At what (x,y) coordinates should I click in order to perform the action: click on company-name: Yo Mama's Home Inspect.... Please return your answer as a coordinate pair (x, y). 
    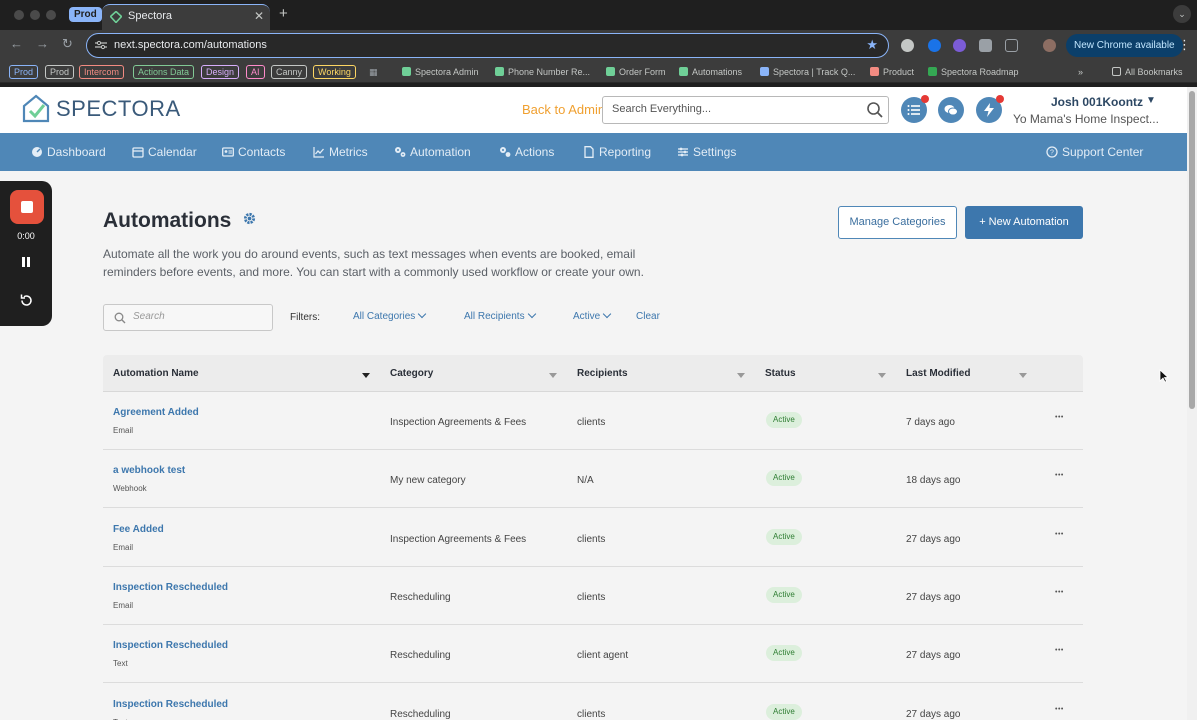
    Looking at the image, I should click on (1086, 119).